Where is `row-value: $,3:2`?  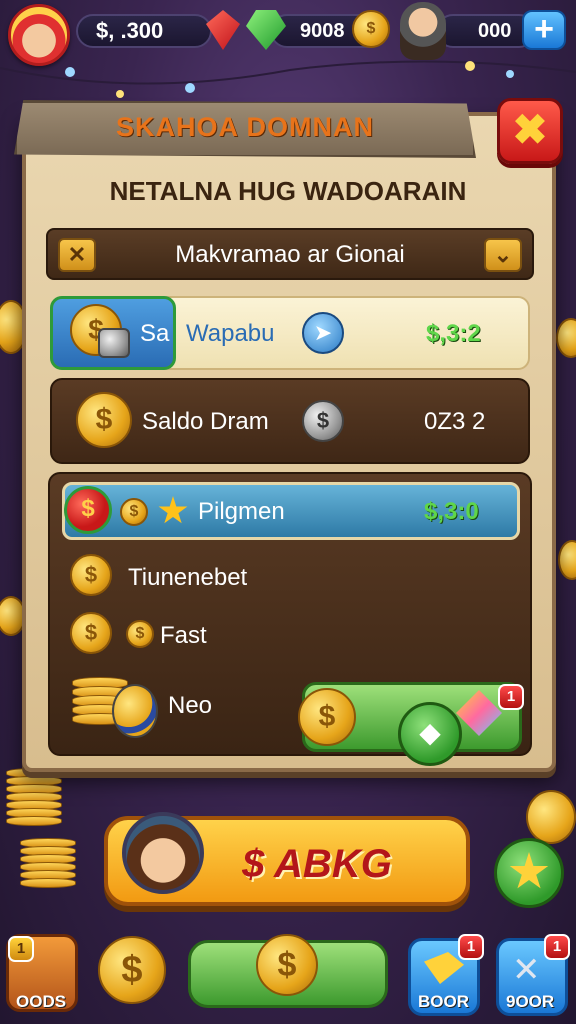
row-value: $,3:2 is located at coordinates (453, 333).